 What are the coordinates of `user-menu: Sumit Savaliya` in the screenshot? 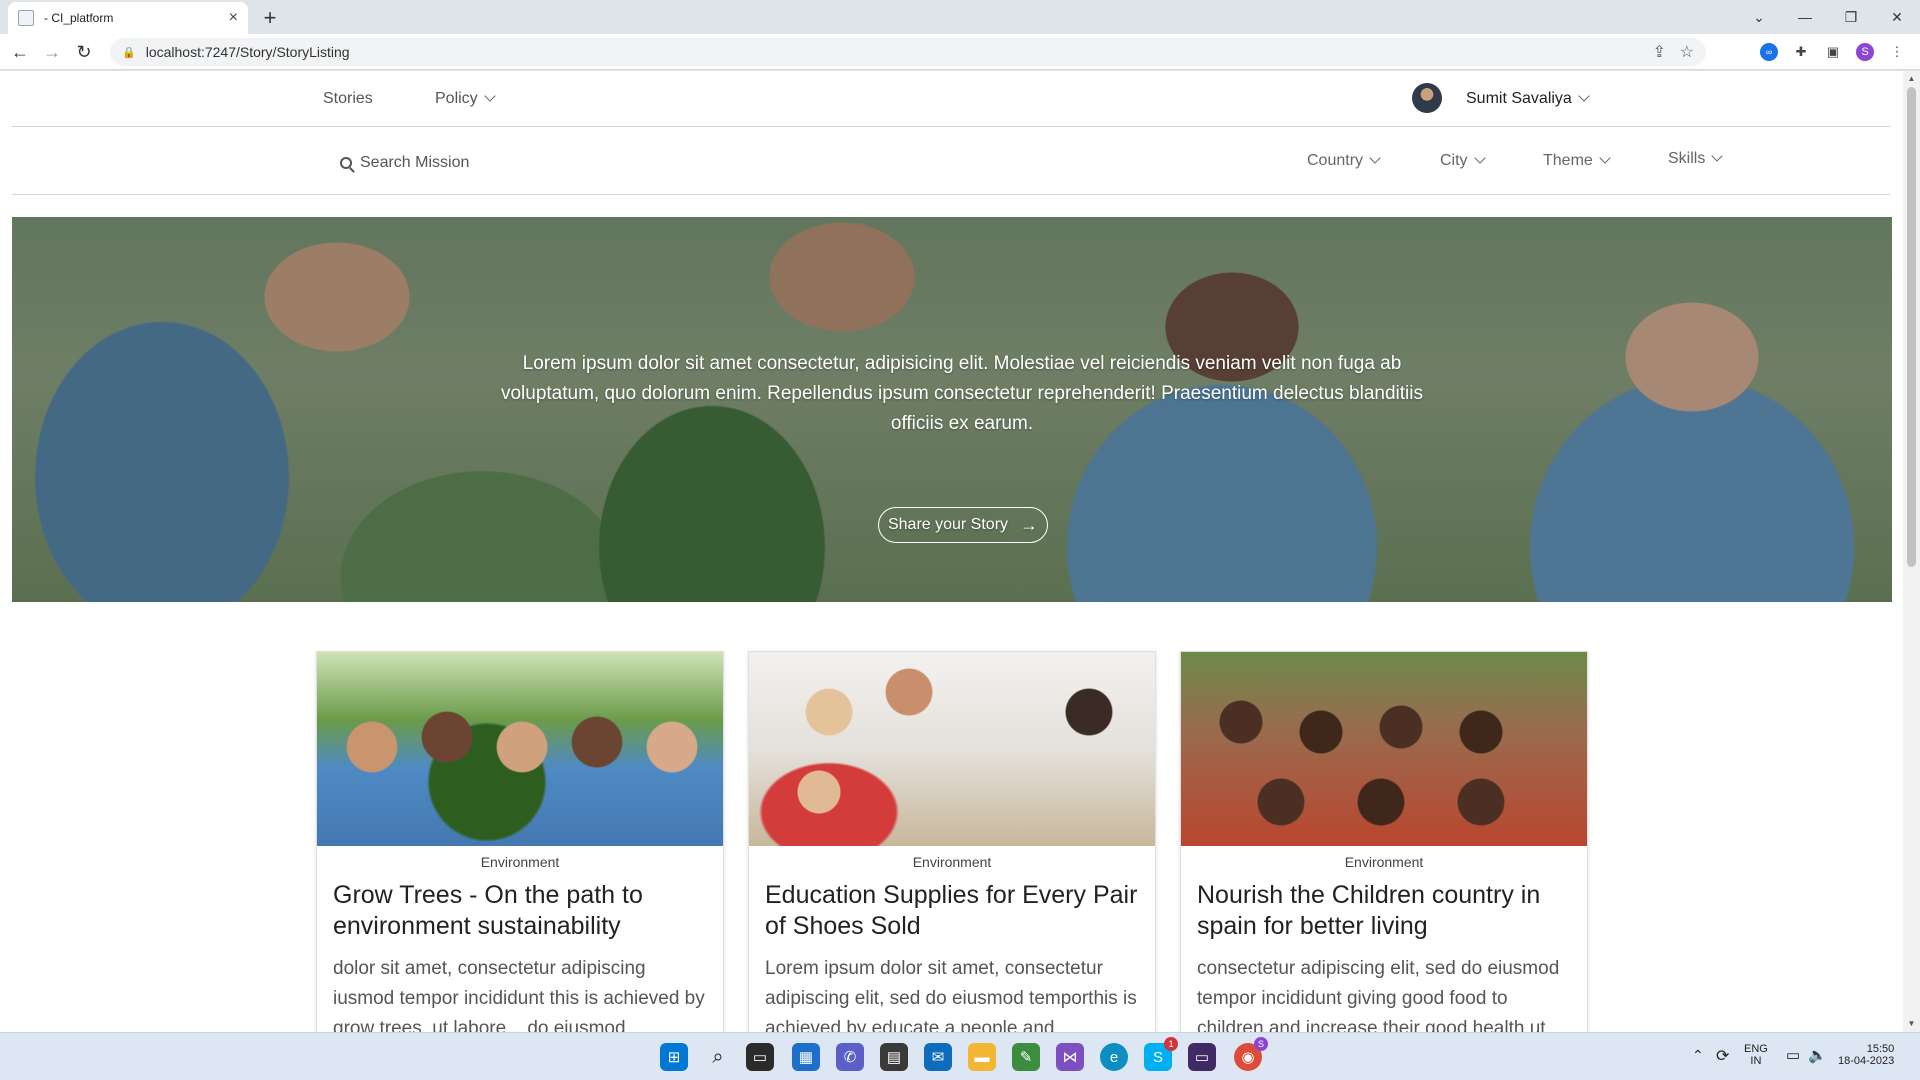 It's located at (1528, 99).